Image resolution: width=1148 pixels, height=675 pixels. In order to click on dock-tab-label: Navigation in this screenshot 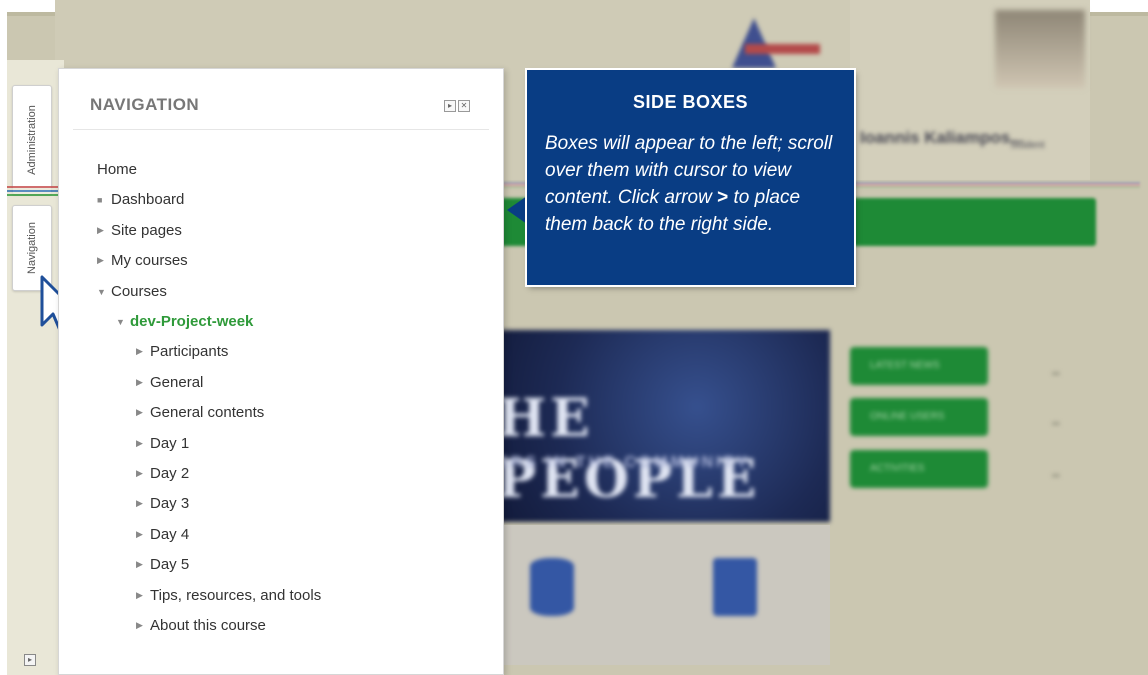, I will do `click(32, 248)`.